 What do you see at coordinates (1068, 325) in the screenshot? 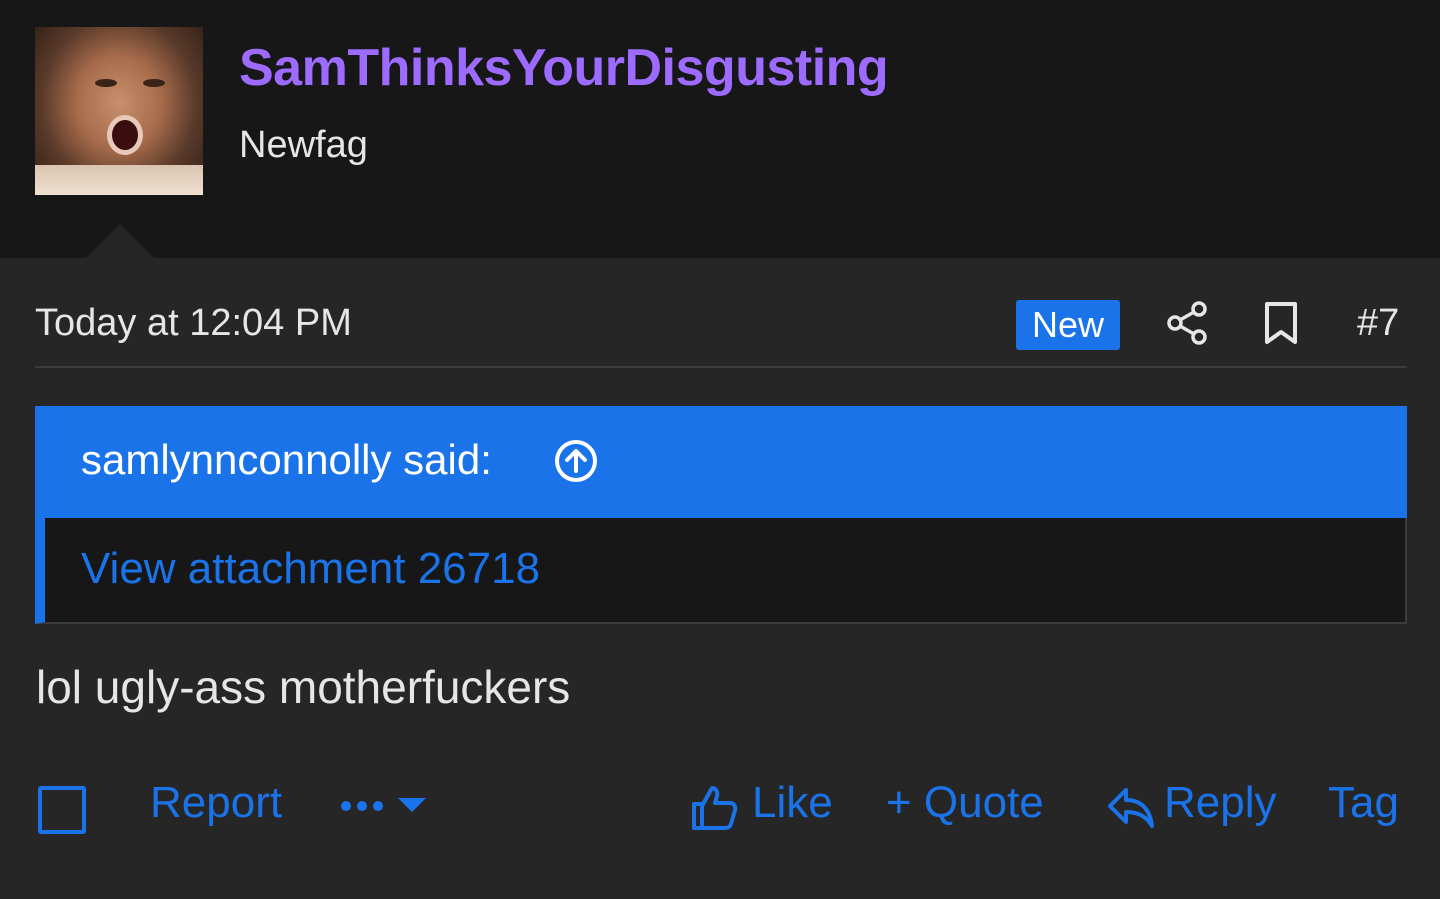
I see `new-badge: New` at bounding box center [1068, 325].